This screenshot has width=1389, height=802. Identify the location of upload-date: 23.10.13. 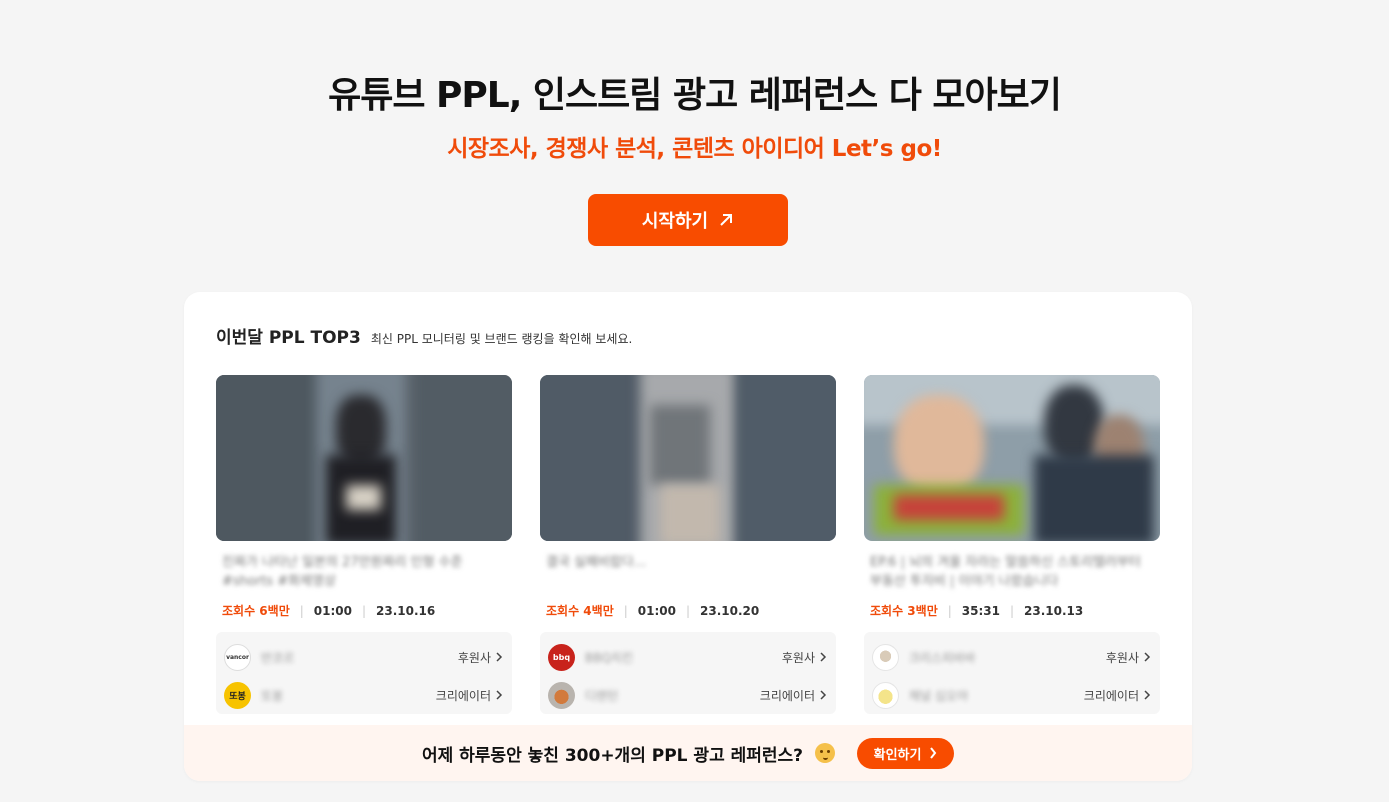
(1054, 610).